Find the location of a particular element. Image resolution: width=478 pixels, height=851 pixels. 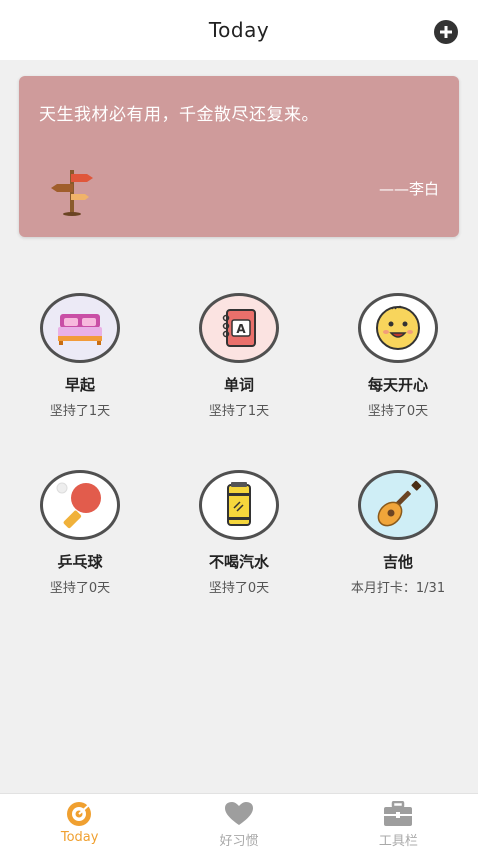

target-icon is located at coordinates (79, 814).